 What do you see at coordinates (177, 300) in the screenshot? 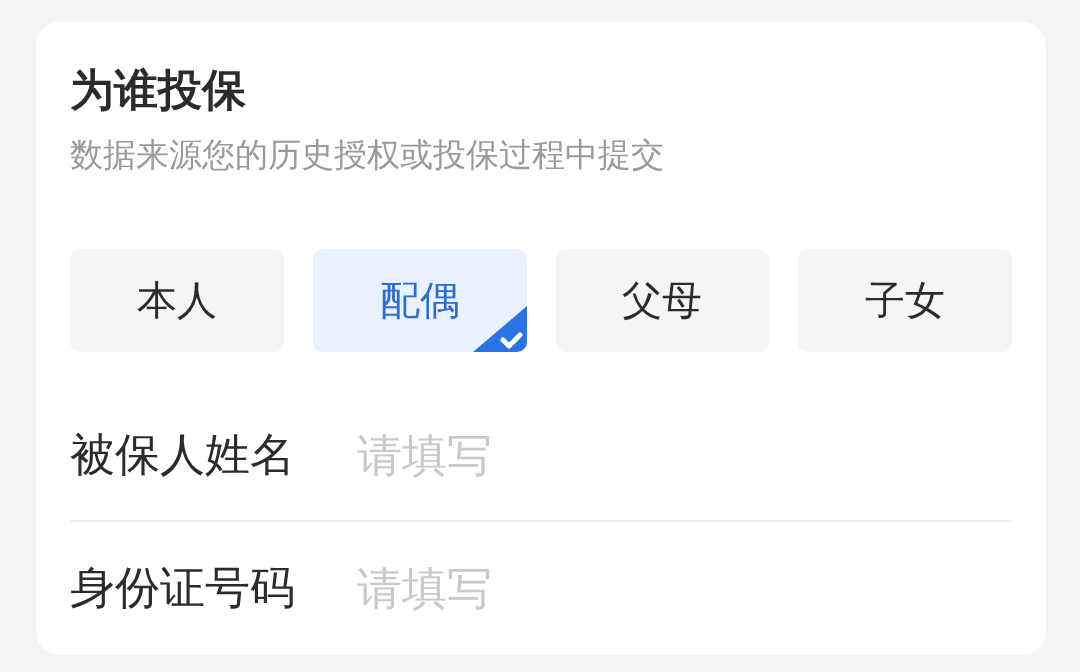
I see `relation-option: 本人` at bounding box center [177, 300].